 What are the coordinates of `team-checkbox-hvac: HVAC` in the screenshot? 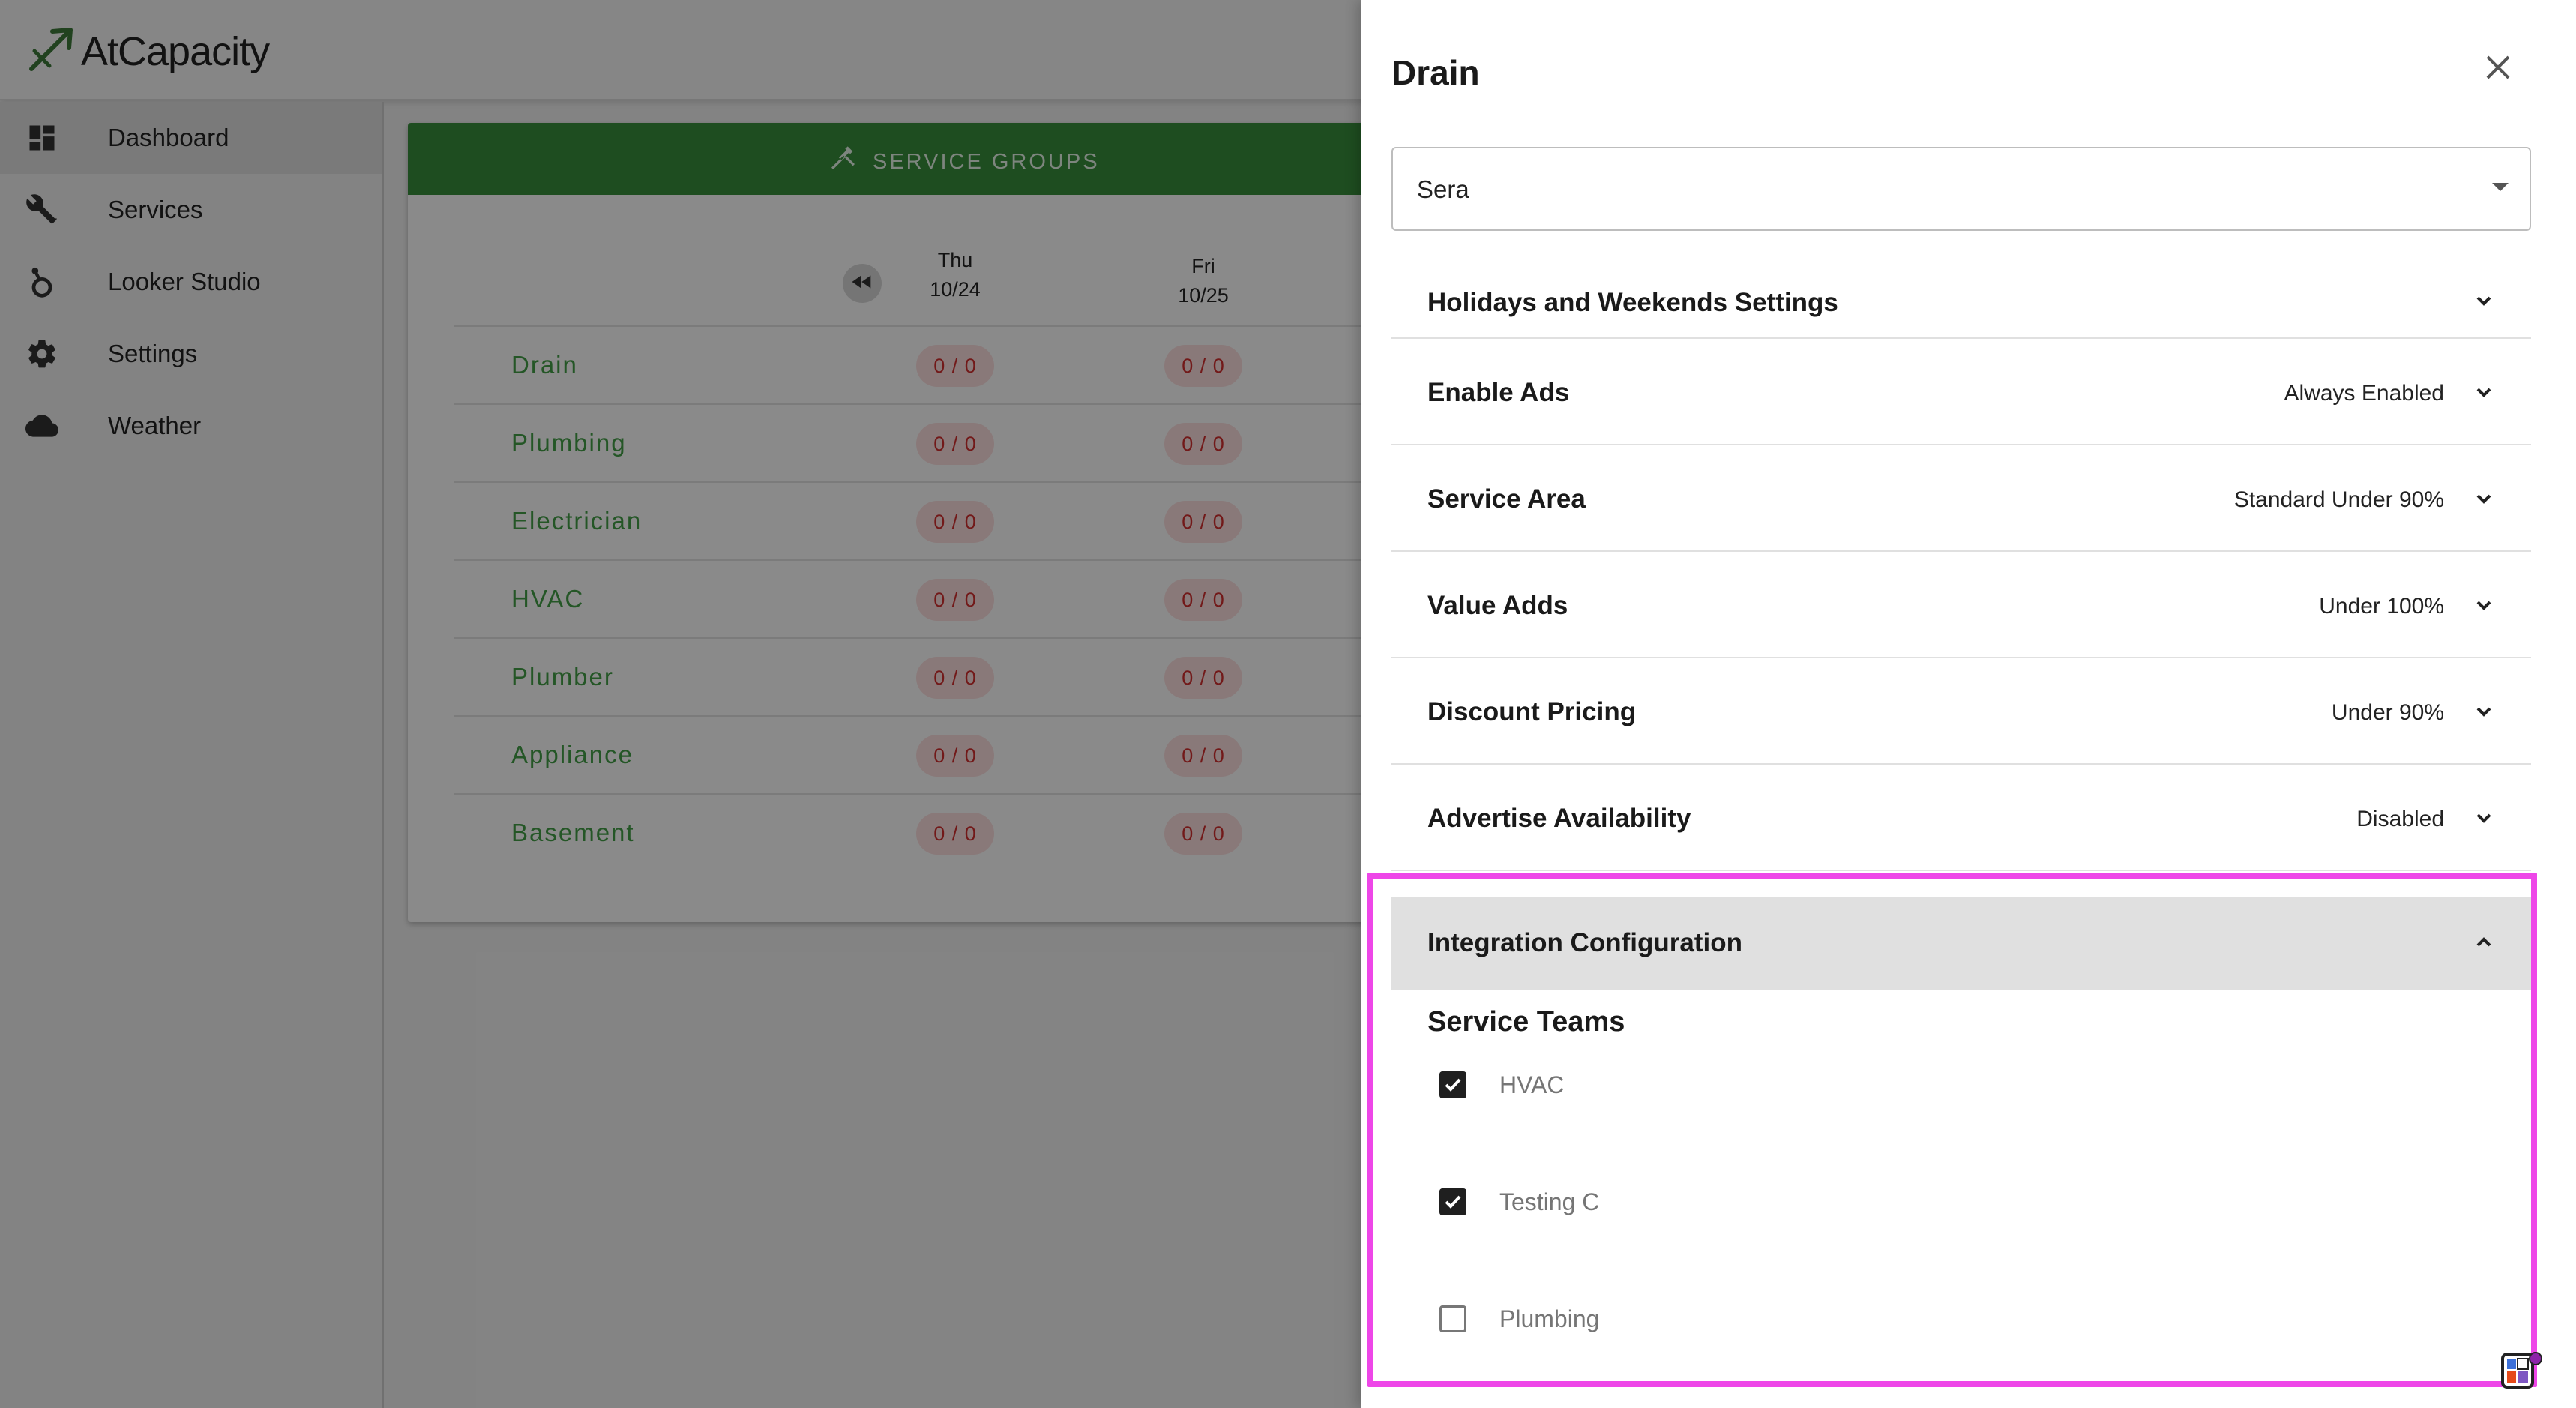 It's located at (1502, 1085).